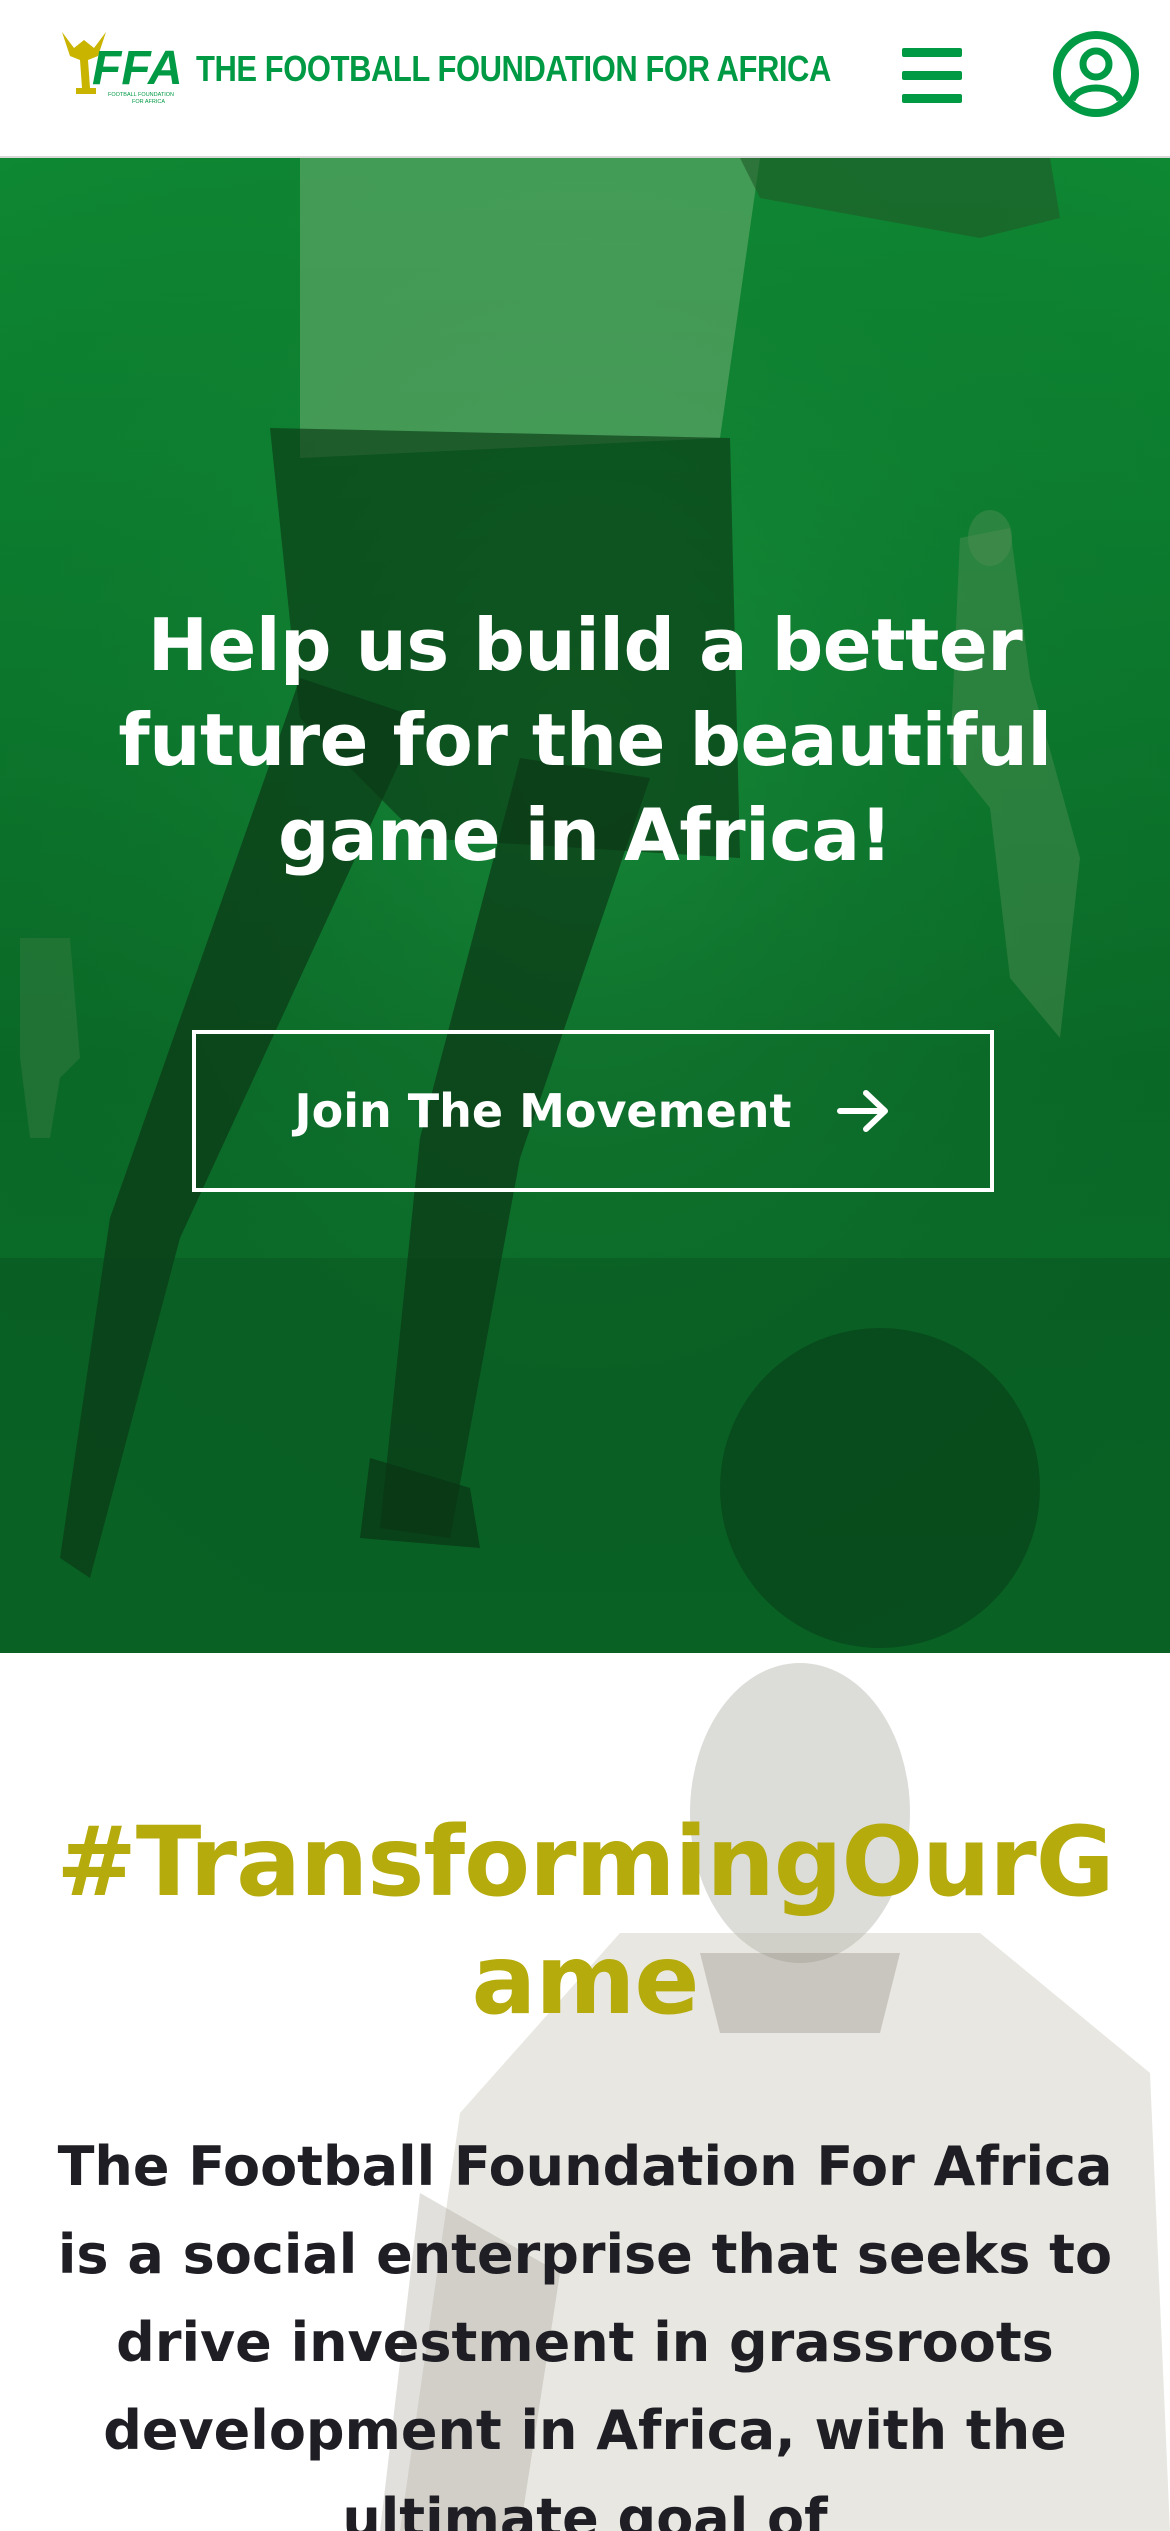 The image size is (1170, 2531). What do you see at coordinates (1096, 74) in the screenshot?
I see `user-account-icon` at bounding box center [1096, 74].